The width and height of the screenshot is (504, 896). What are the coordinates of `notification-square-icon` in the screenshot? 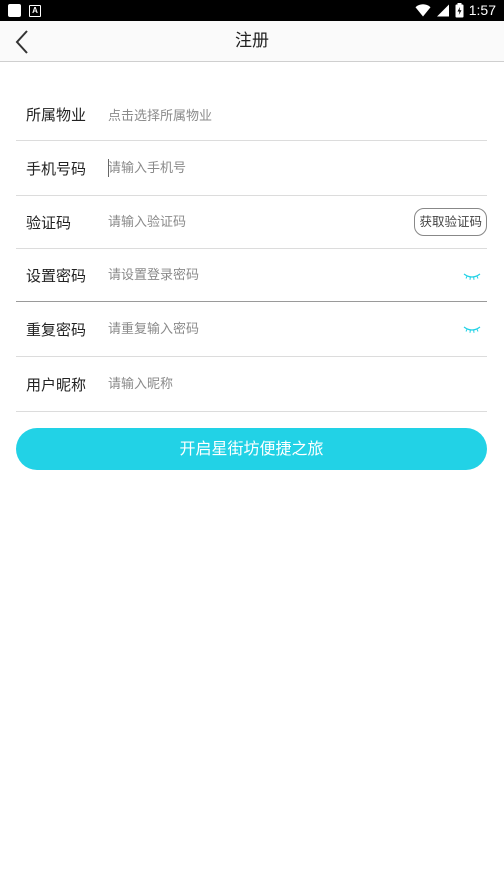 It's located at (14, 10).